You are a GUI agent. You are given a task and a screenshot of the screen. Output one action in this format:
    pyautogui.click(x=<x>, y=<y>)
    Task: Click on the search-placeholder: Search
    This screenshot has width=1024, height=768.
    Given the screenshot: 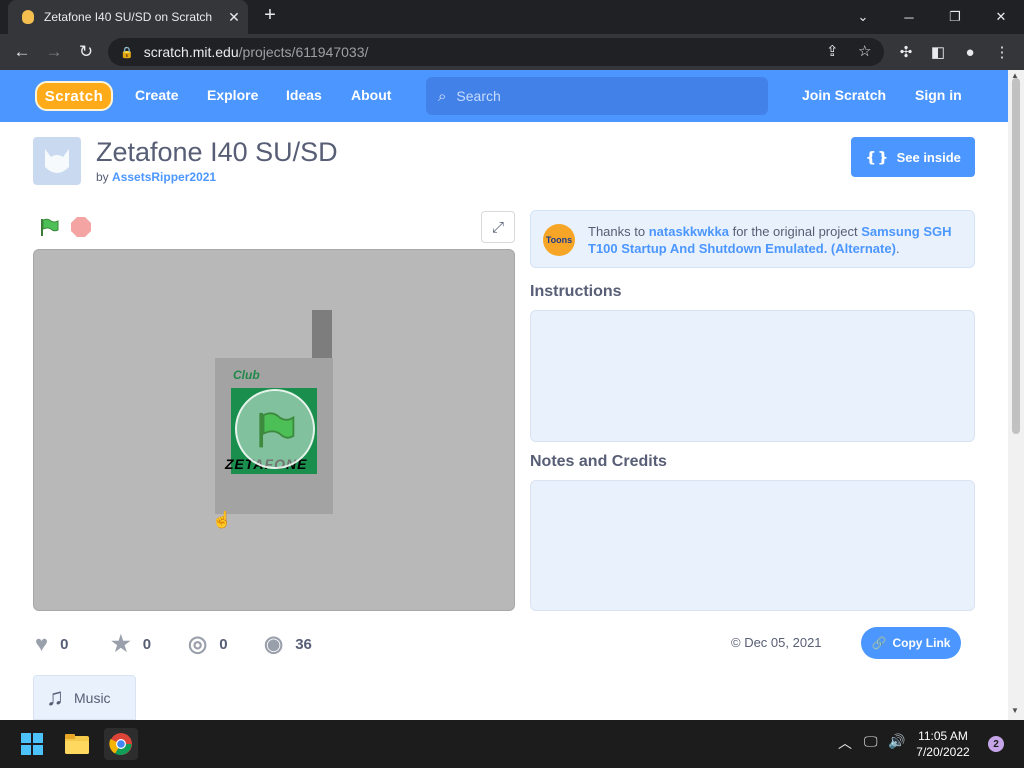 What is the action you would take?
    pyautogui.click(x=478, y=96)
    